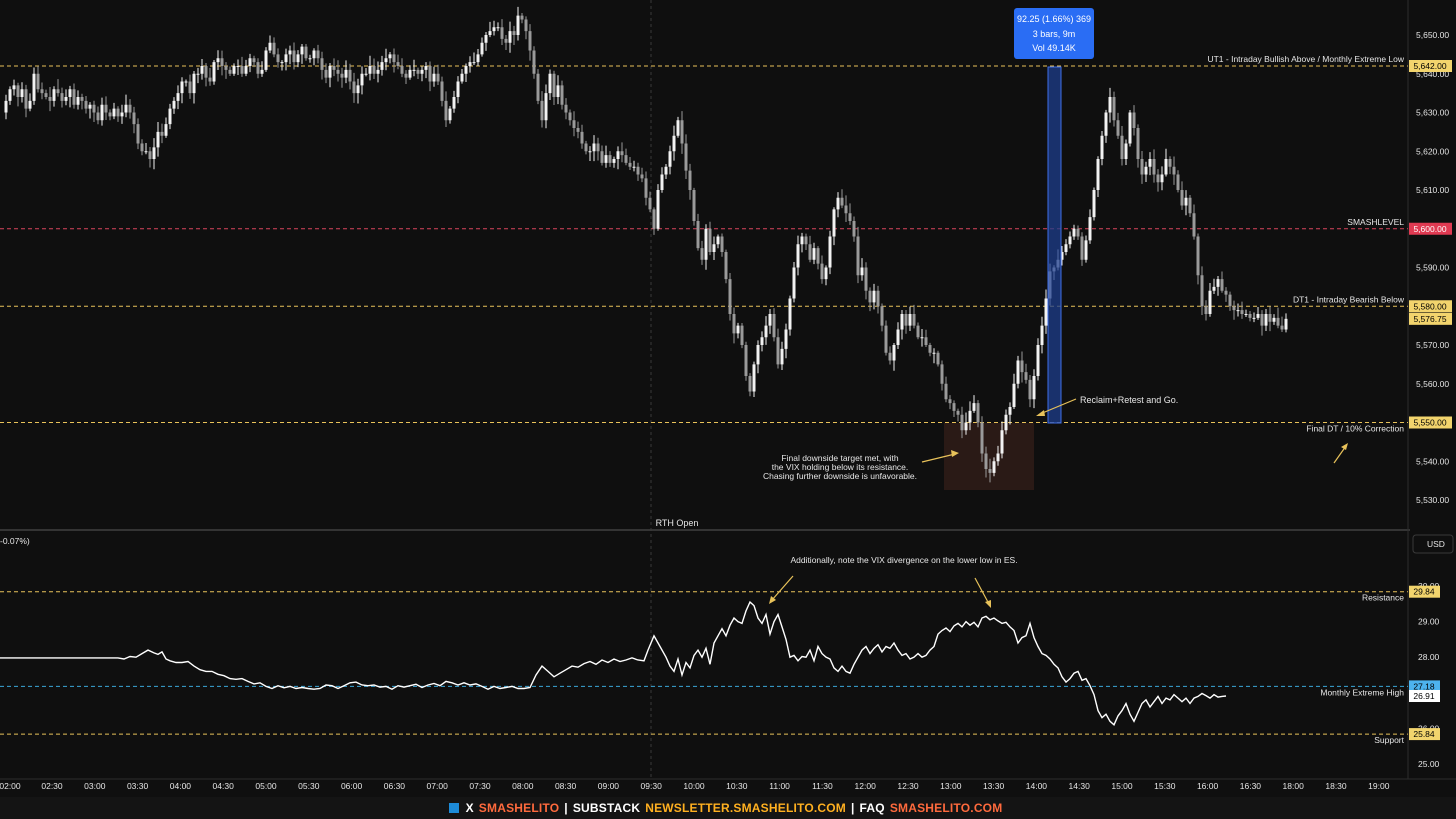  I want to click on footer-substack-url: NEWSLETTER.SMASHELITO.COM, so click(745, 808).